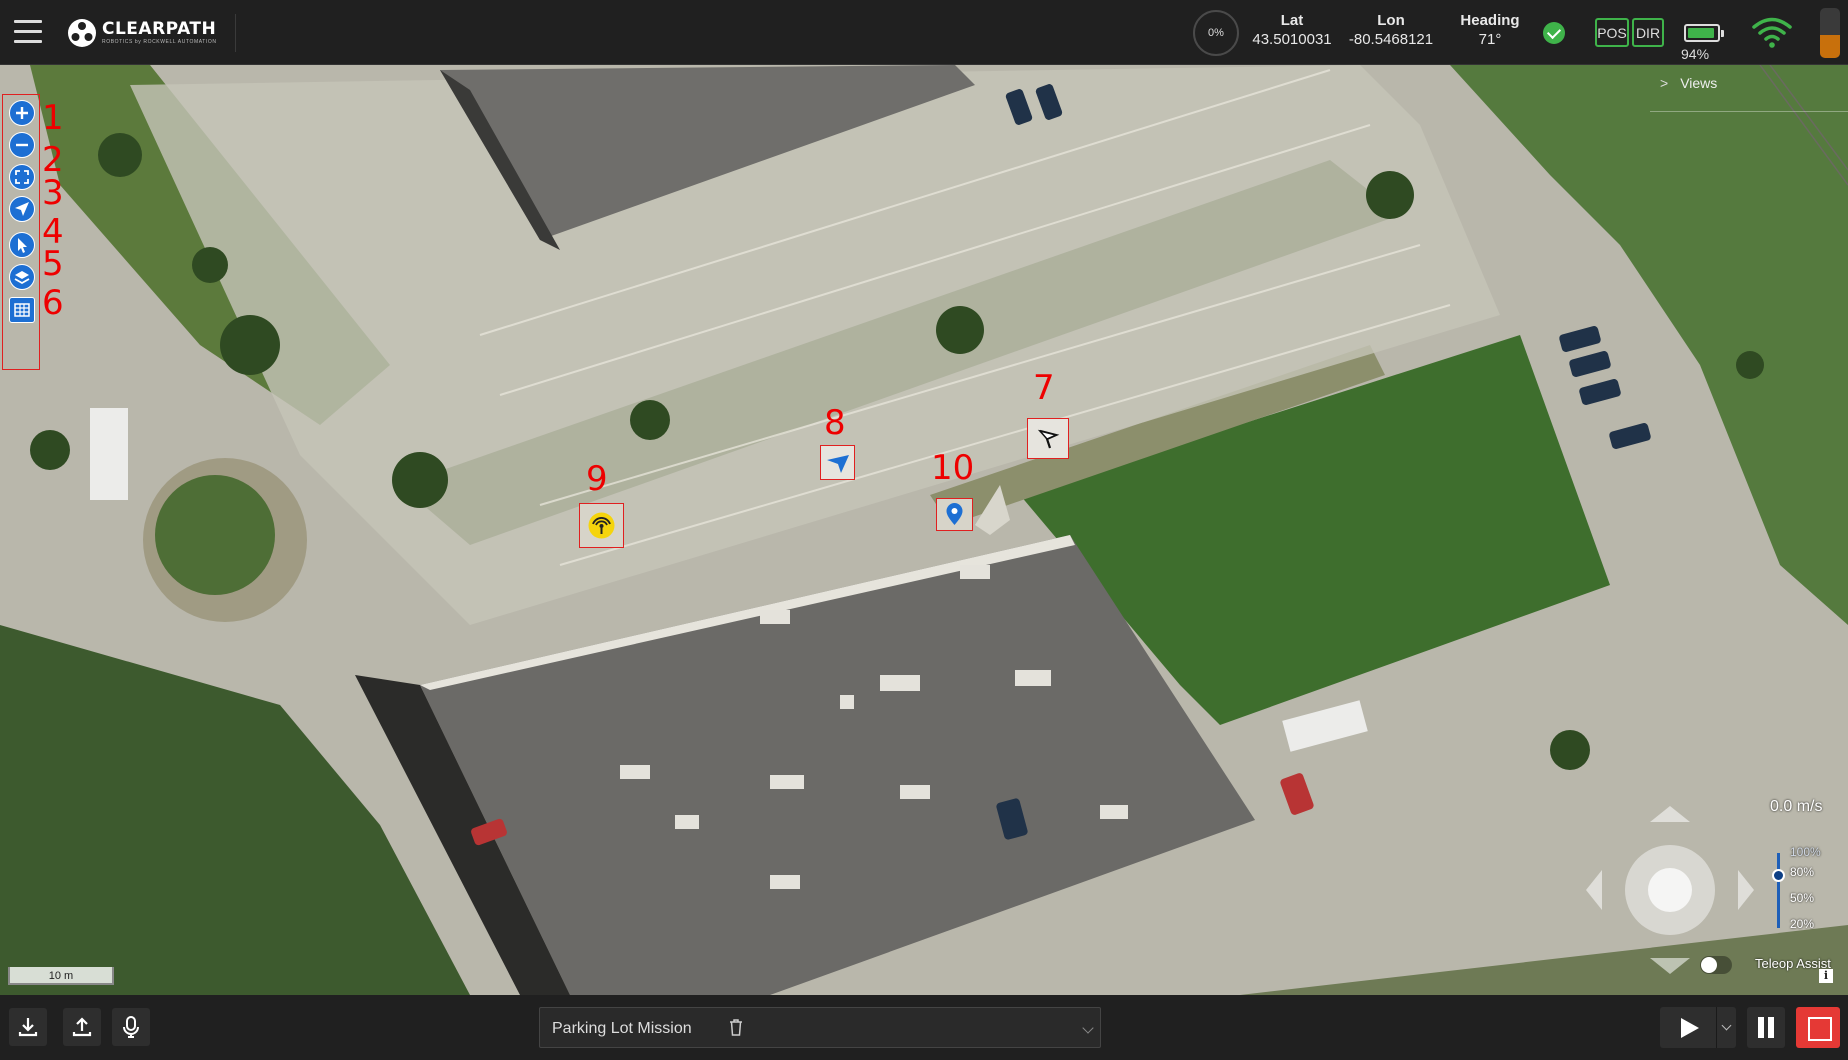 Image resolution: width=1848 pixels, height=1060 pixels. What do you see at coordinates (1292, 20) in the screenshot?
I see `latitude-label: Lat` at bounding box center [1292, 20].